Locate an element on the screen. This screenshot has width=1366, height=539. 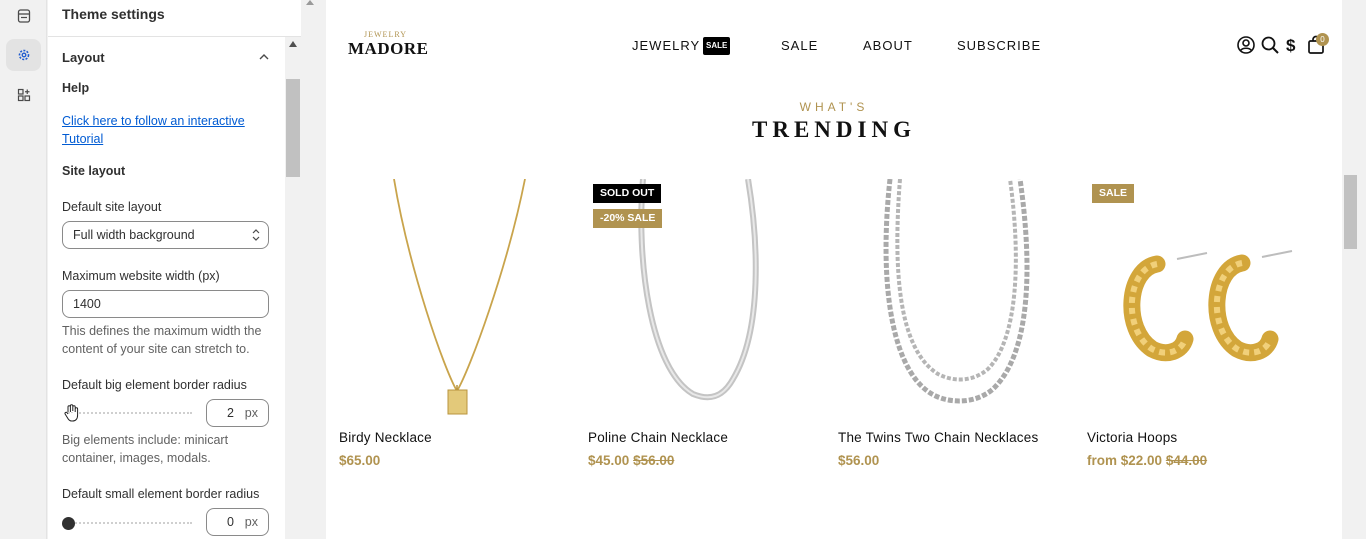
max-width-value: 1400 is located at coordinates (87, 304).